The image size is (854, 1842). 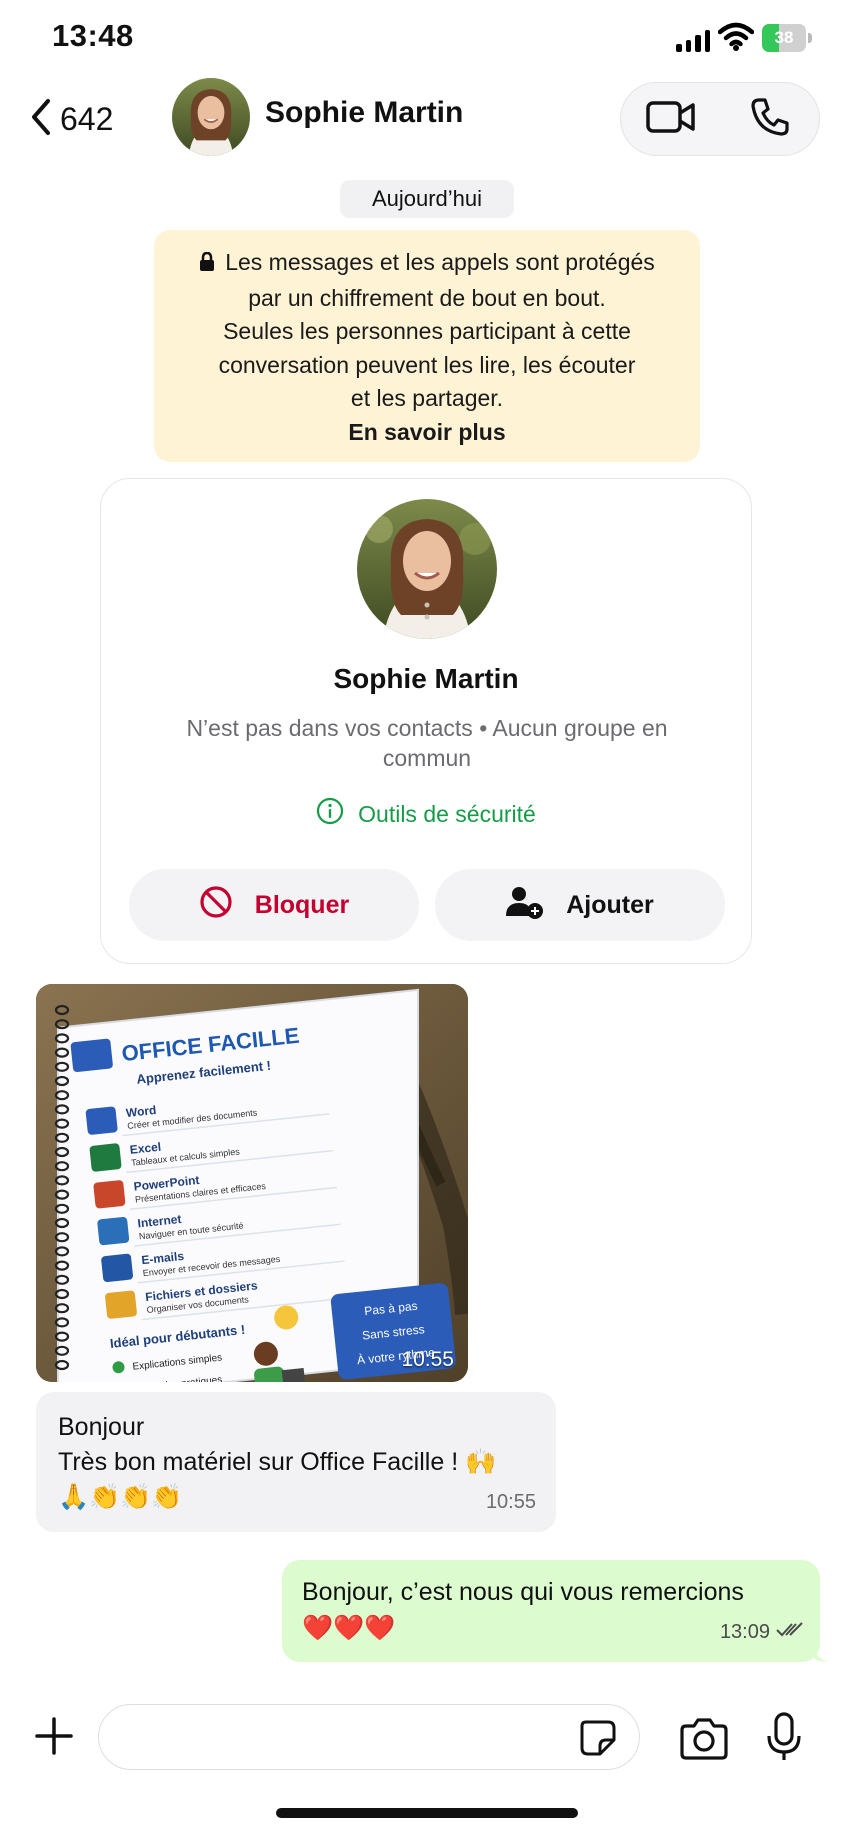 I want to click on camera-button, so click(x=704, y=1738).